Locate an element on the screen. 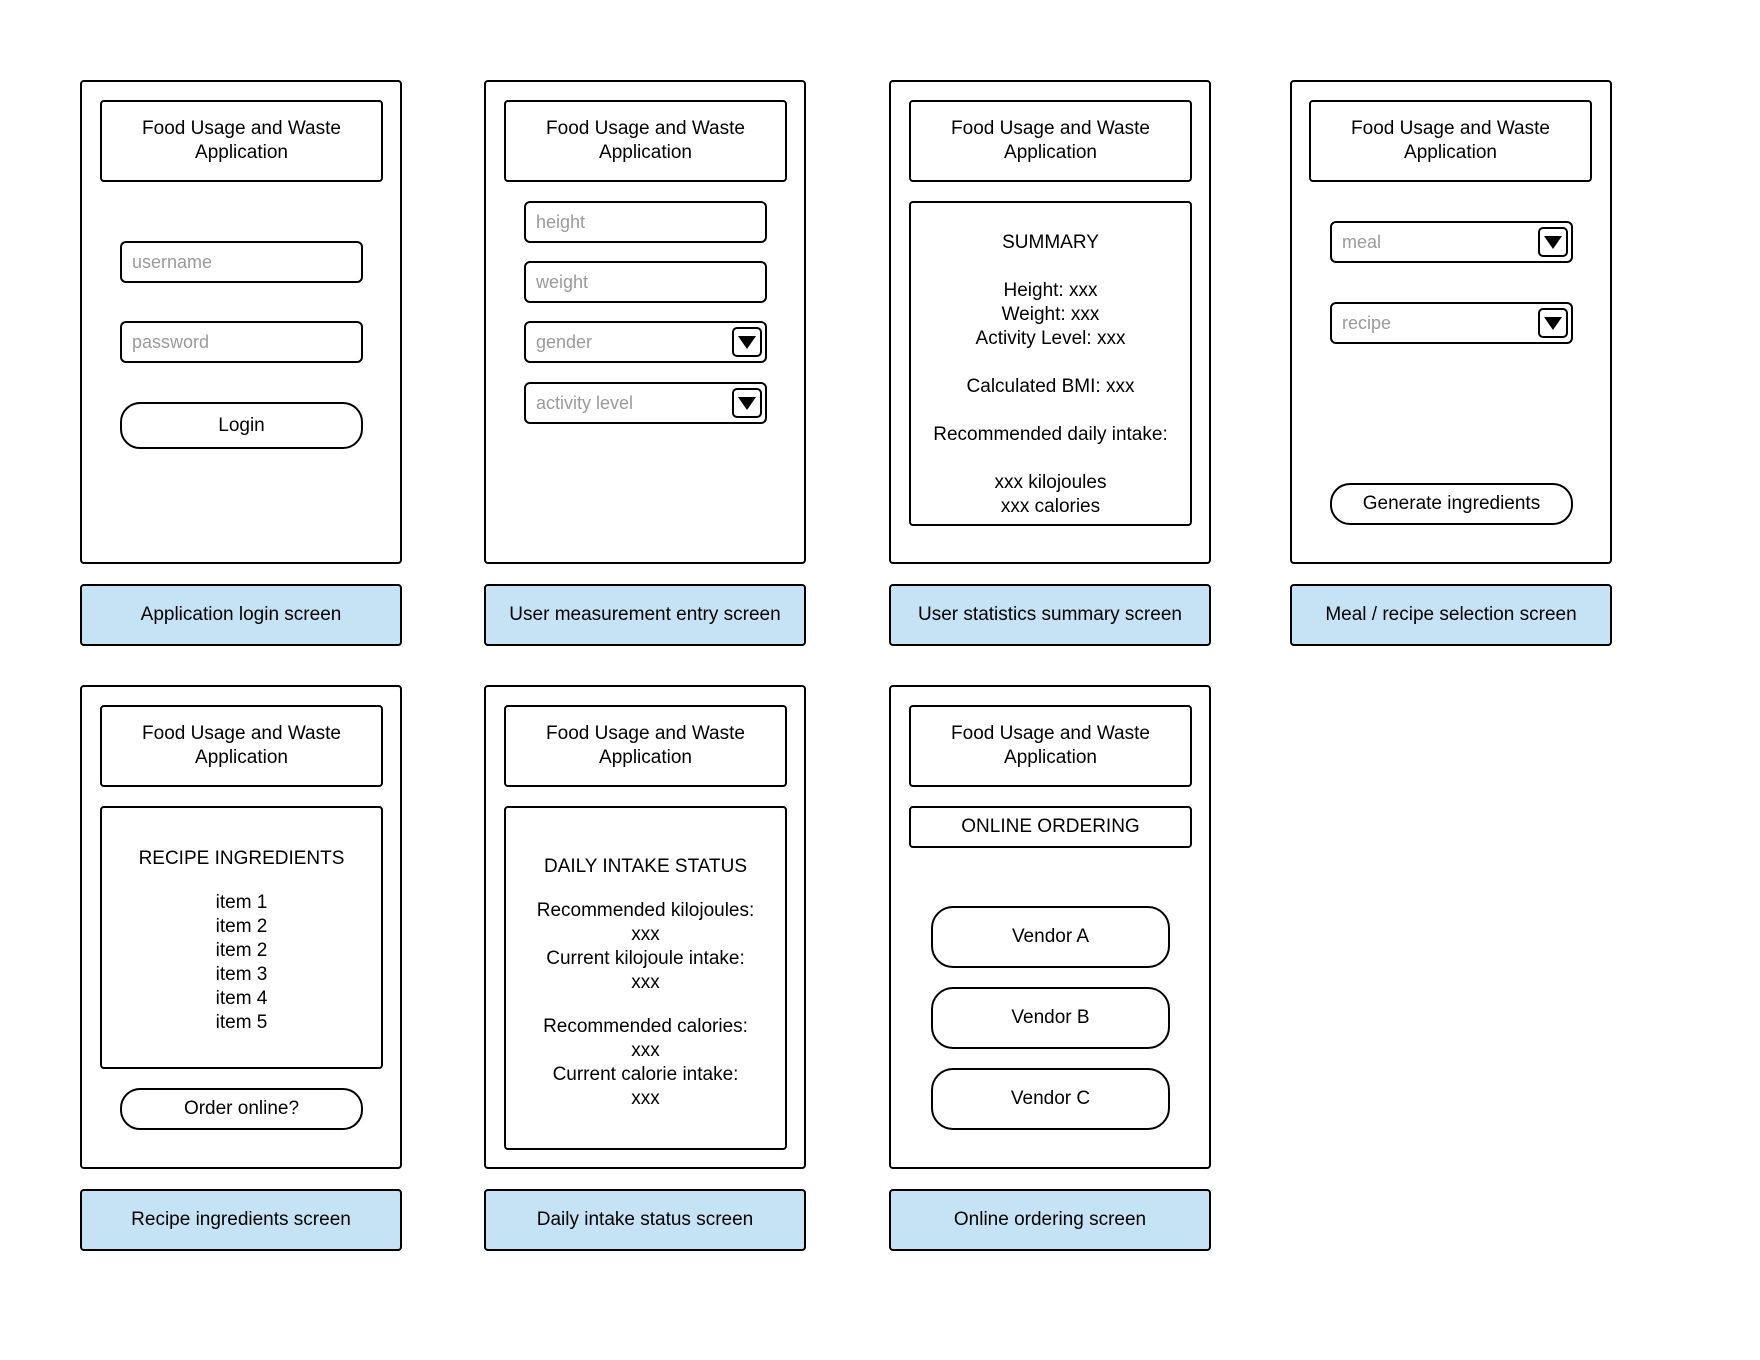 This screenshot has height=1360, width=1760. login-button: Login is located at coordinates (241, 425).